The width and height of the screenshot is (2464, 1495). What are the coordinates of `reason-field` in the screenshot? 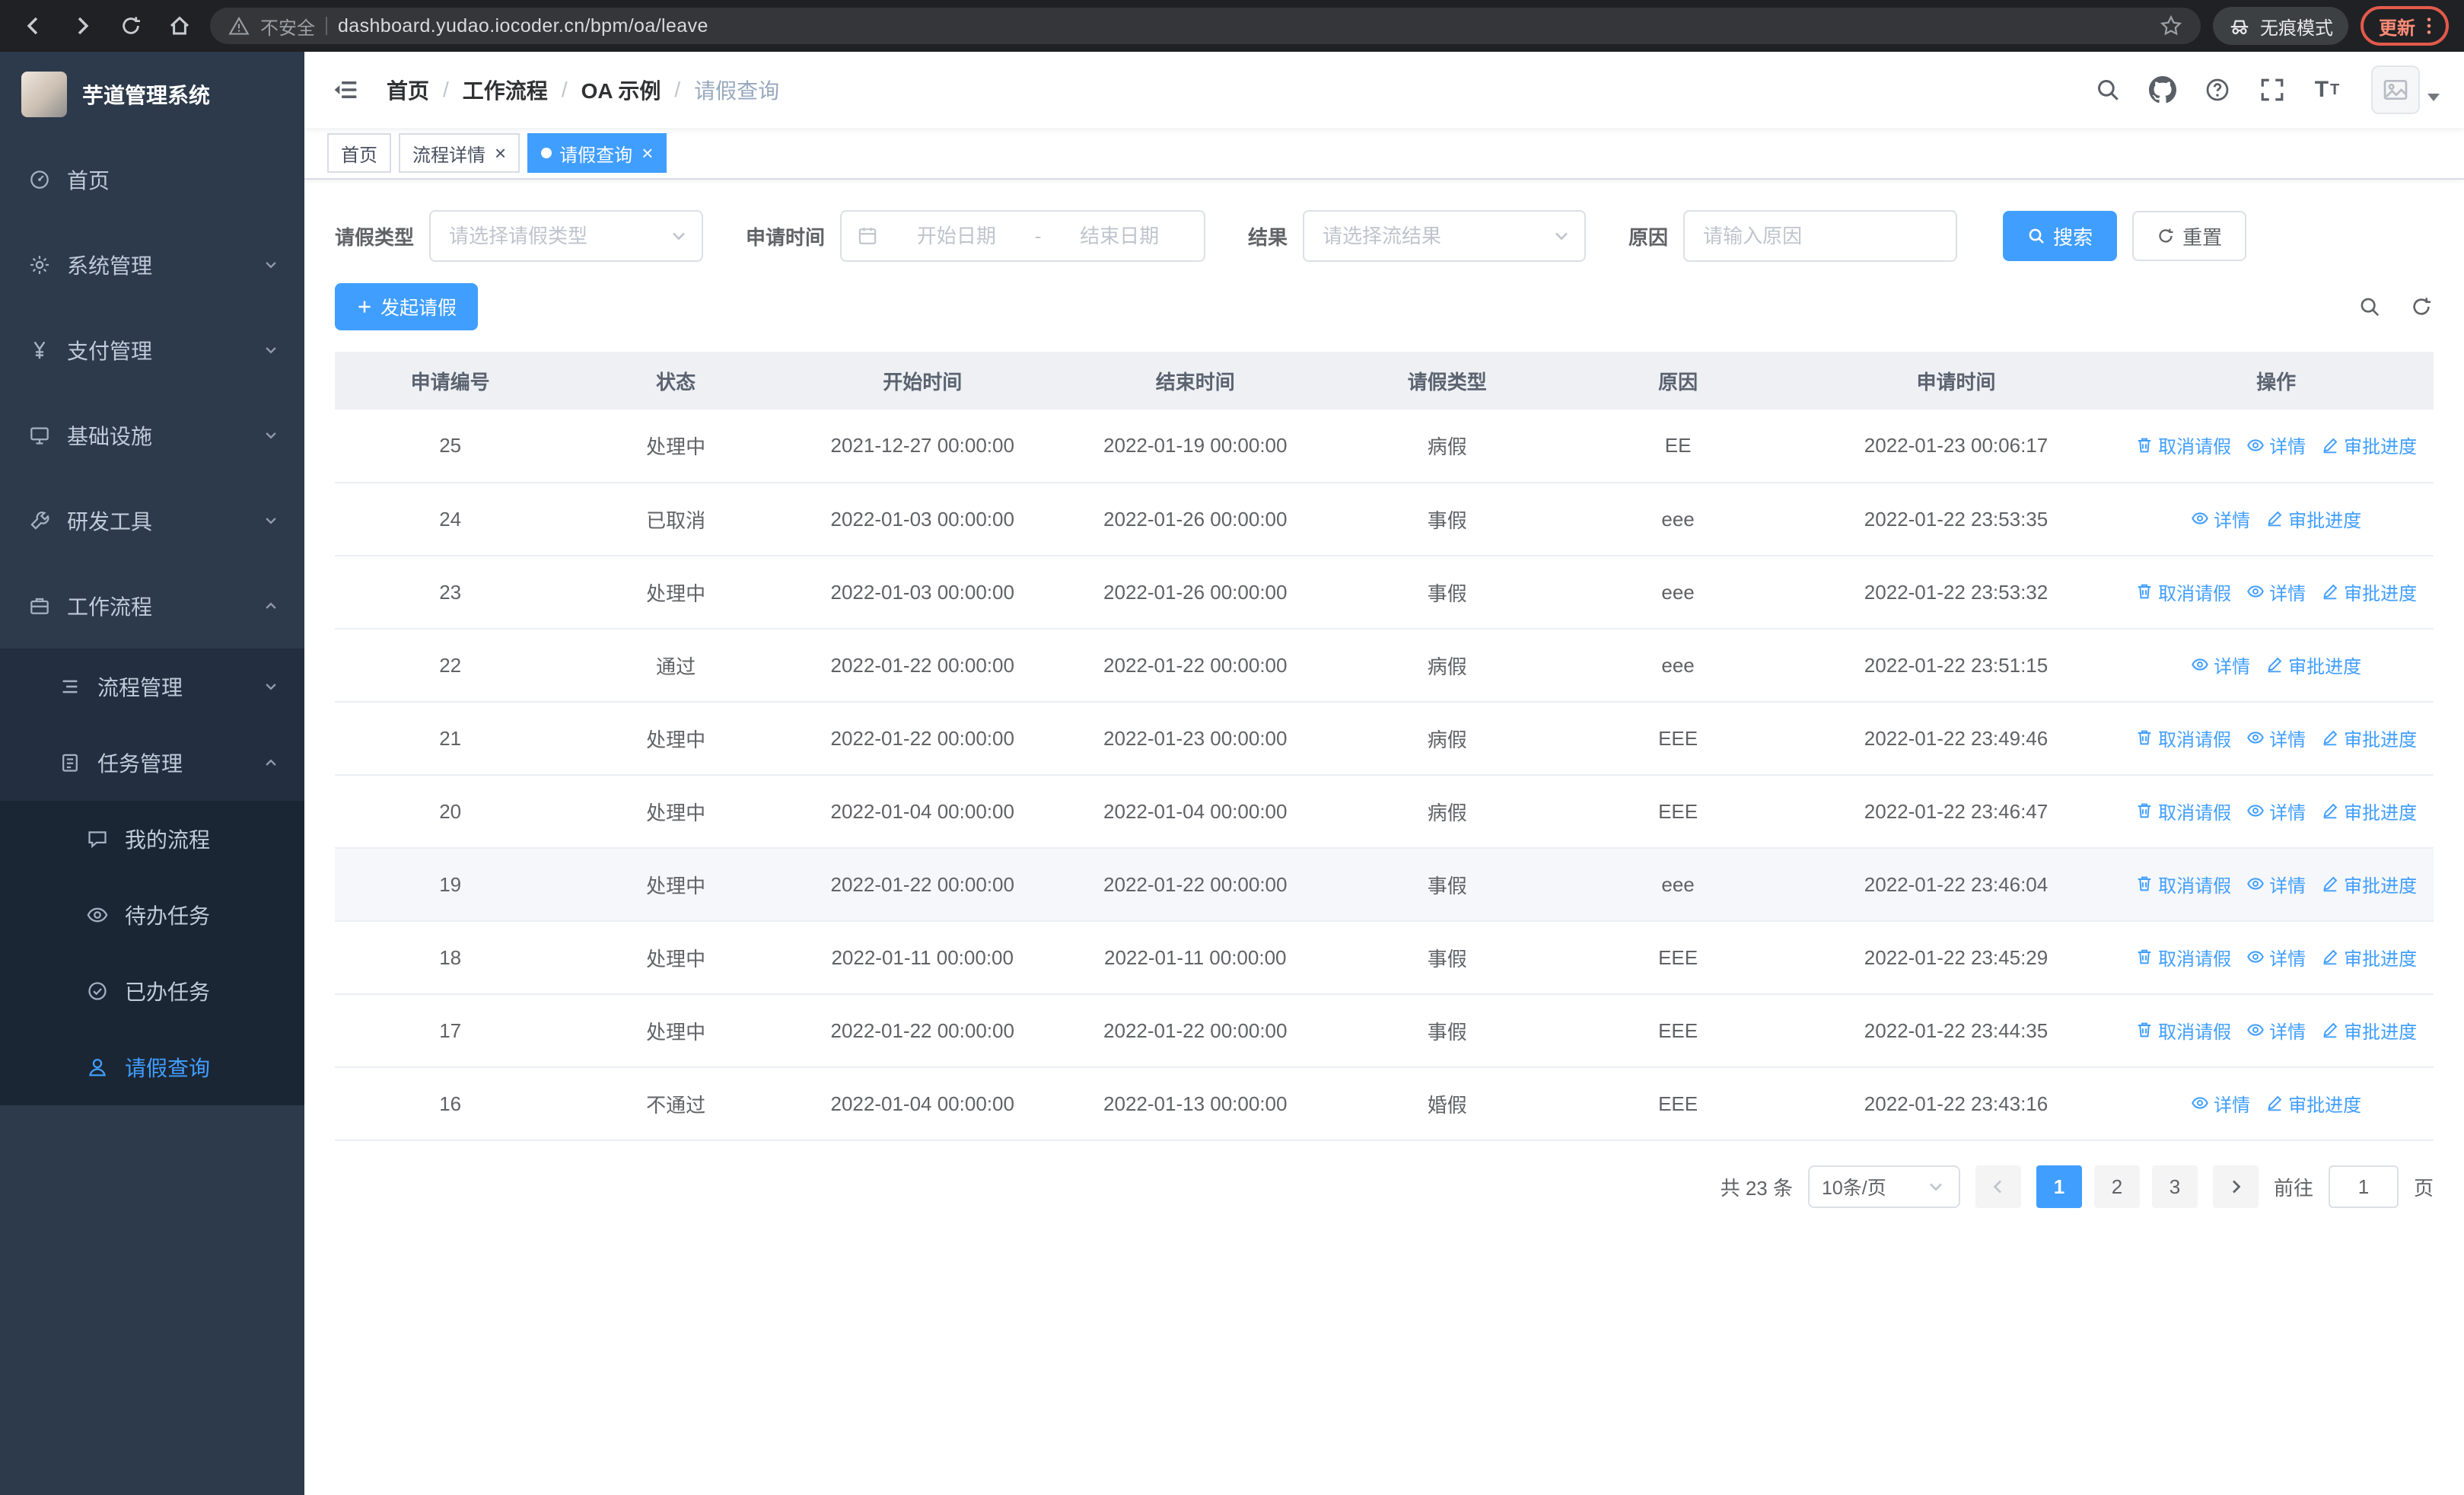 It's located at (1820, 236).